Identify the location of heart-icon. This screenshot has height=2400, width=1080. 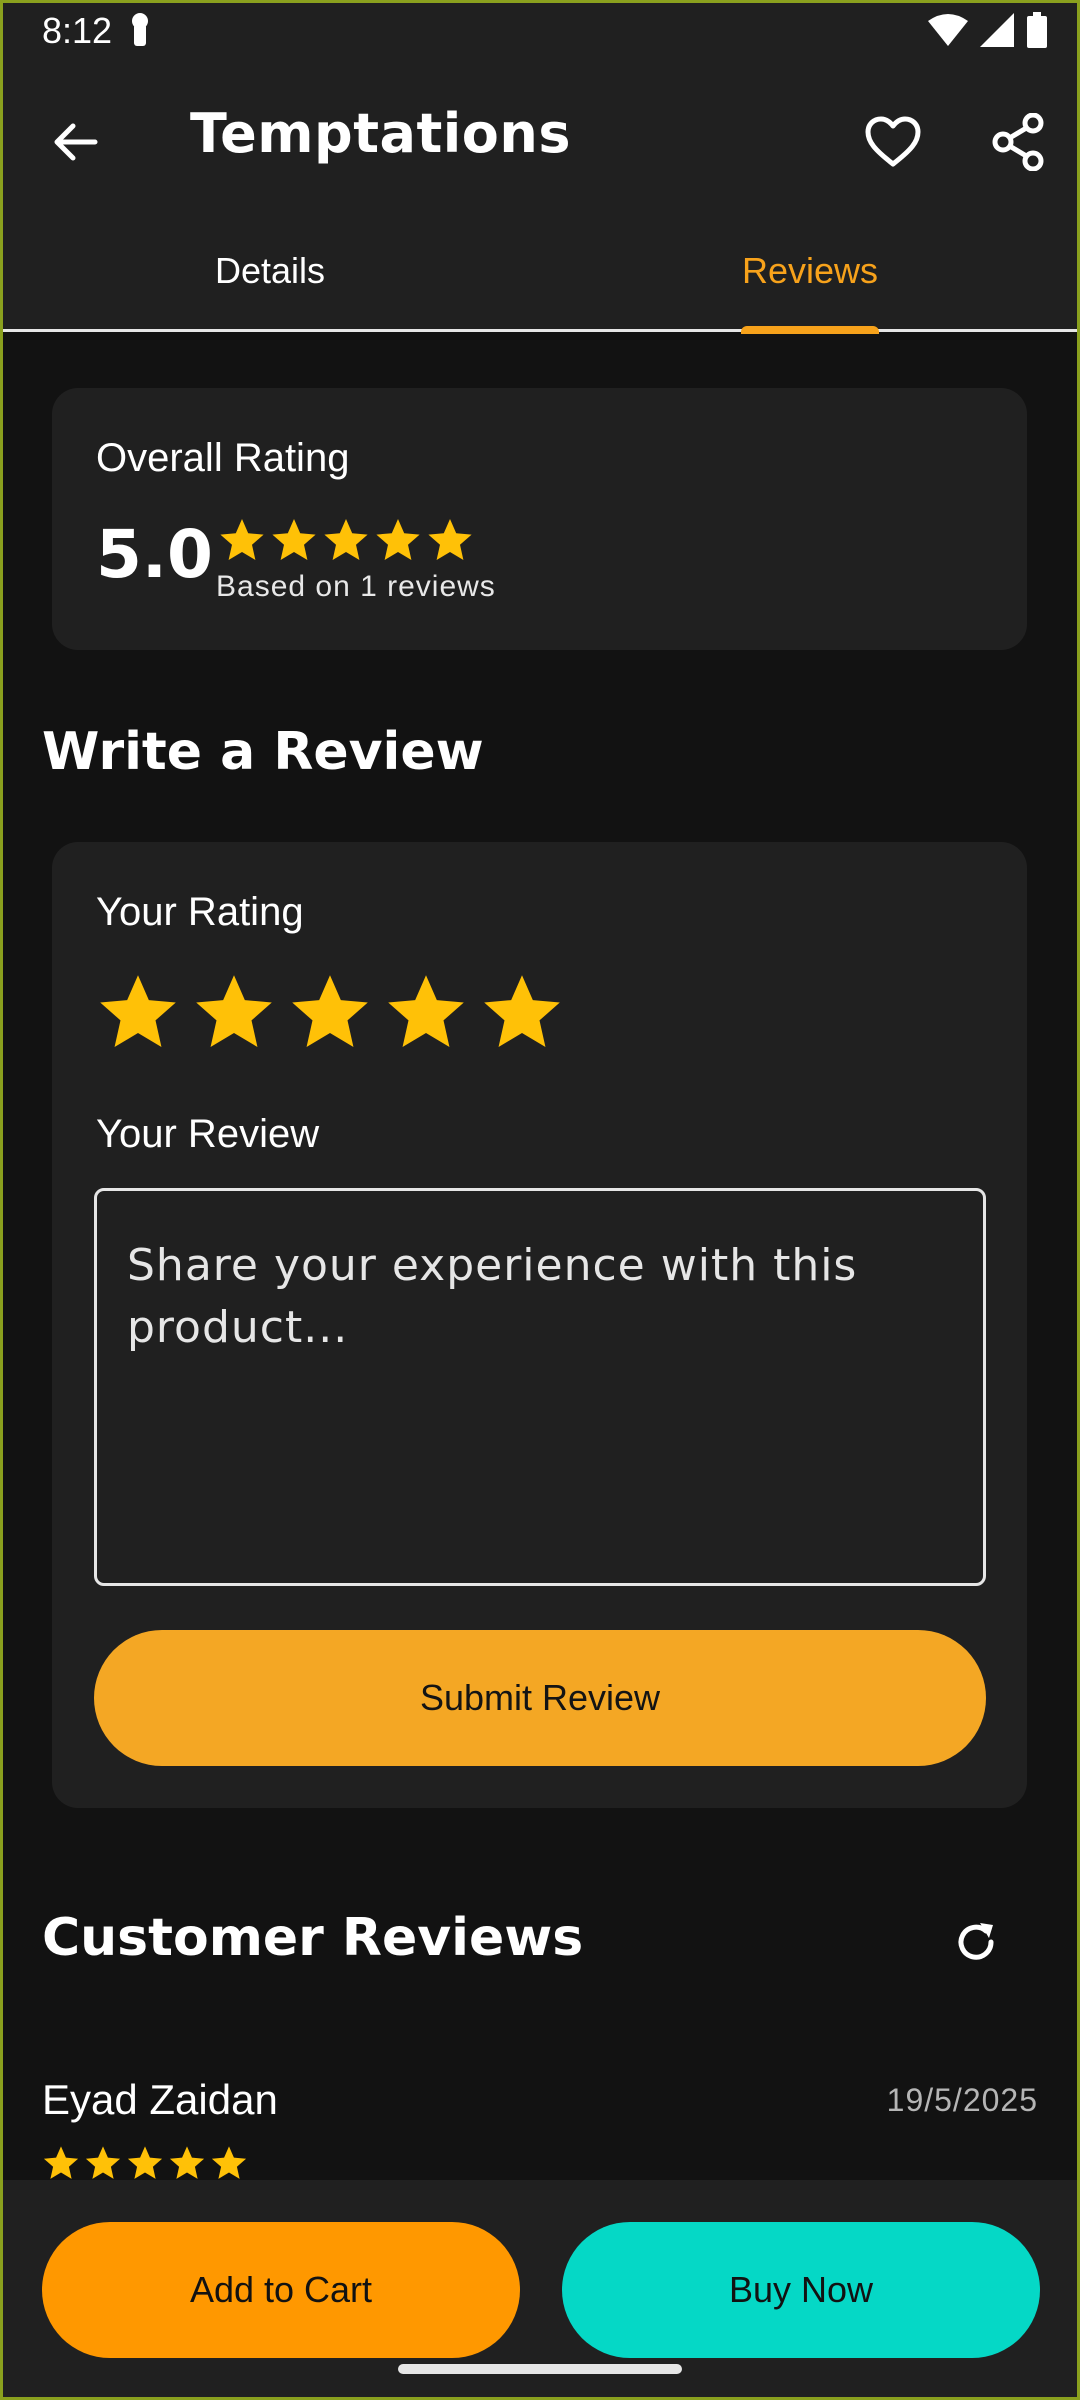
(893, 141).